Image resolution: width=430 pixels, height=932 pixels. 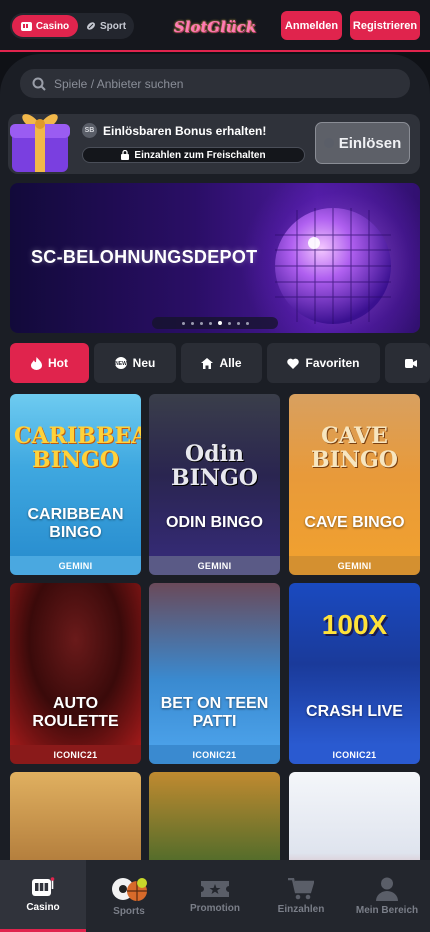 What do you see at coordinates (125, 155) in the screenshot?
I see `lock-icon` at bounding box center [125, 155].